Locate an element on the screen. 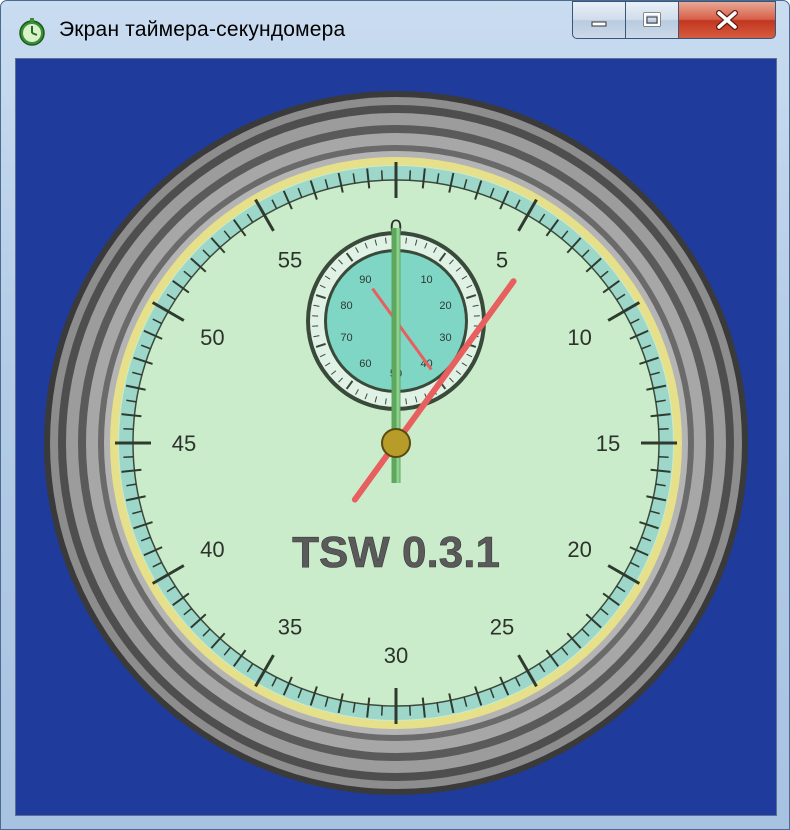  subdial-number-80: 80 is located at coordinates (346, 306).